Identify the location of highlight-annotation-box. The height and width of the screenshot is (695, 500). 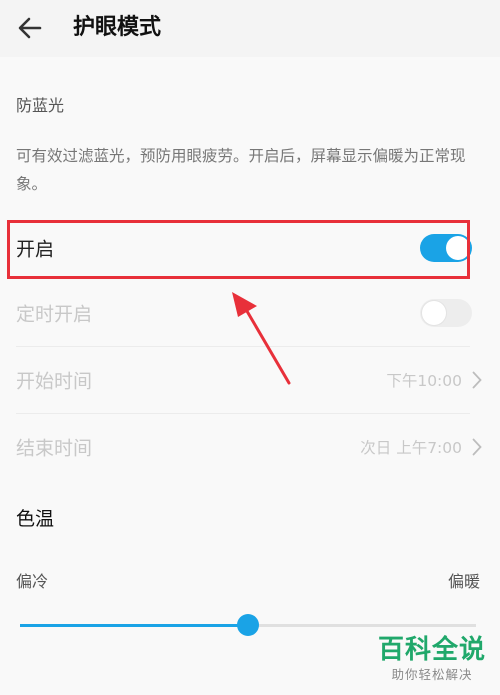
(238, 249).